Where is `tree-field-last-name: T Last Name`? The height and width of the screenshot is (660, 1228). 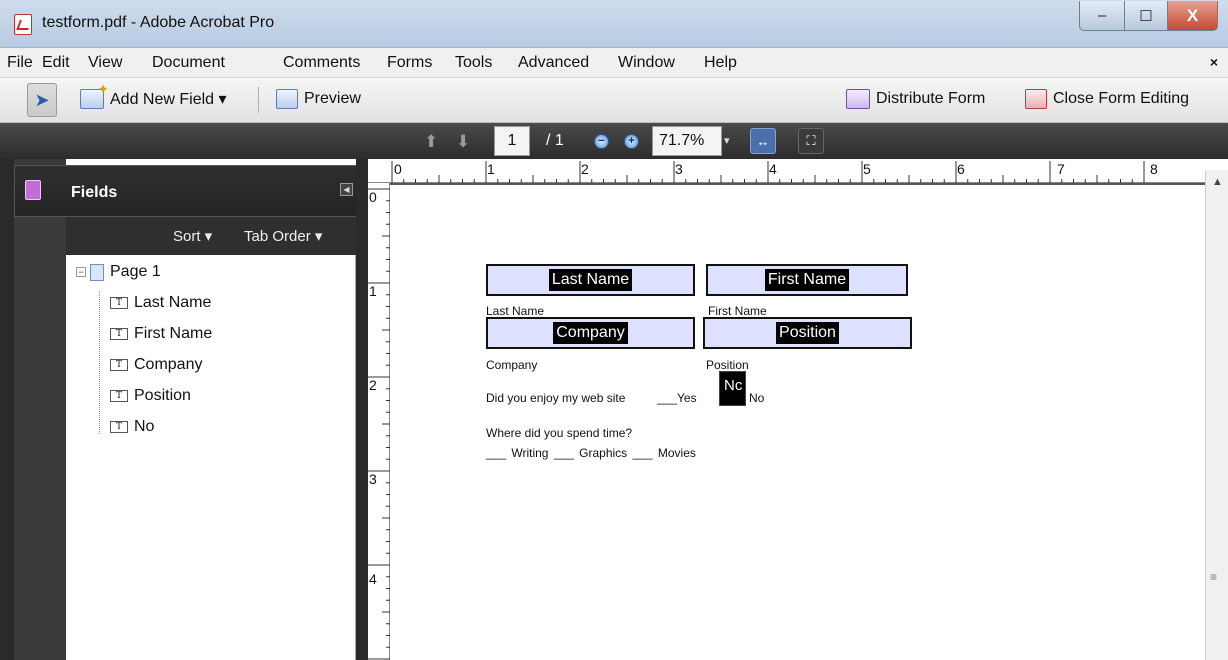 tree-field-last-name: T Last Name is located at coordinates (160, 303).